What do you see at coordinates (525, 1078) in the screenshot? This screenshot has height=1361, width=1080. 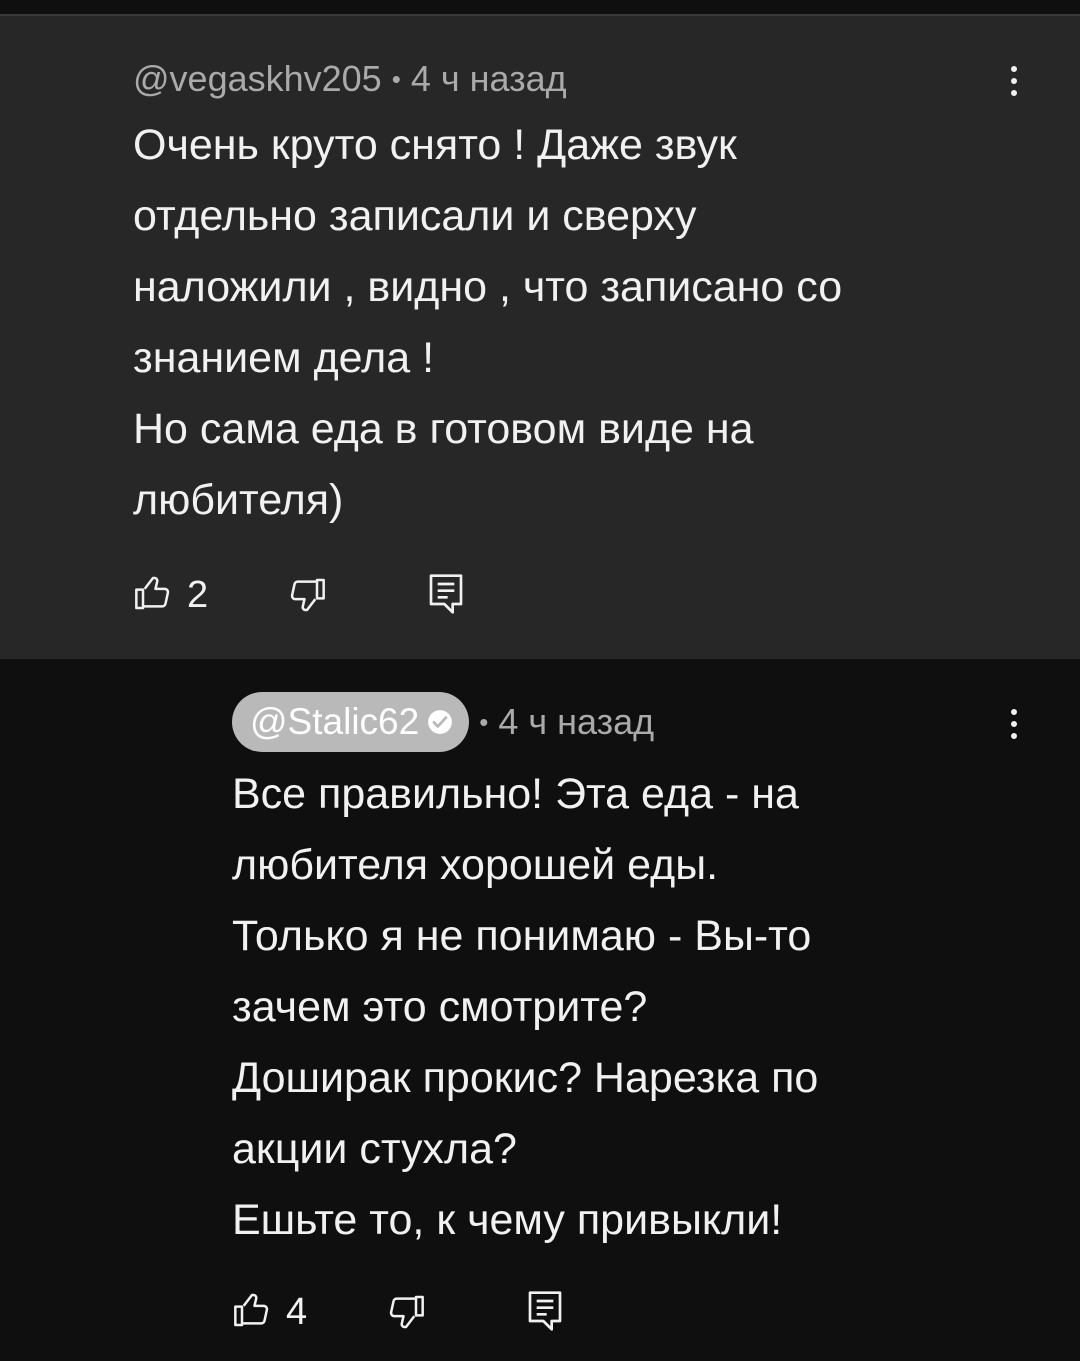 I see `comment-line: Доширак прокис? Нарезка по` at bounding box center [525, 1078].